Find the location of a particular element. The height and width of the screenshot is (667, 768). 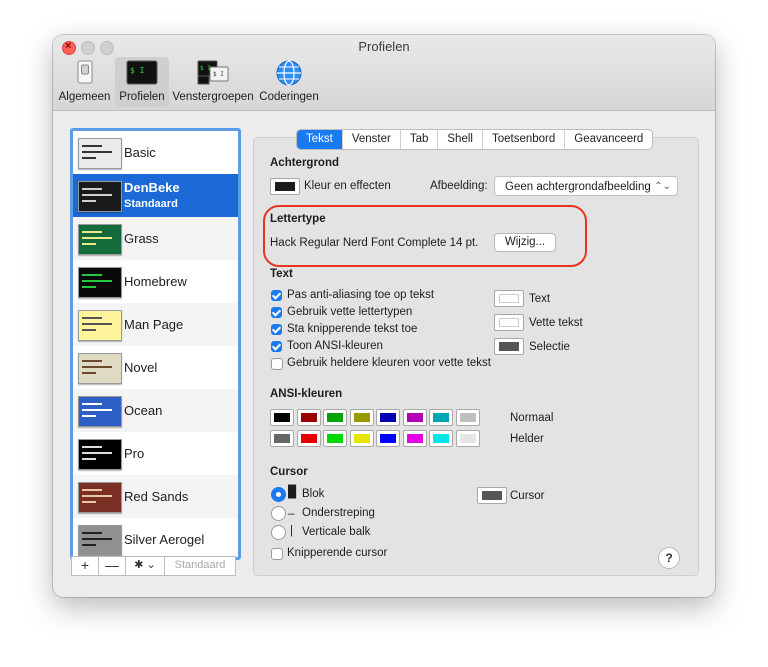

tab-tab: Tab is located at coordinates (418, 139).